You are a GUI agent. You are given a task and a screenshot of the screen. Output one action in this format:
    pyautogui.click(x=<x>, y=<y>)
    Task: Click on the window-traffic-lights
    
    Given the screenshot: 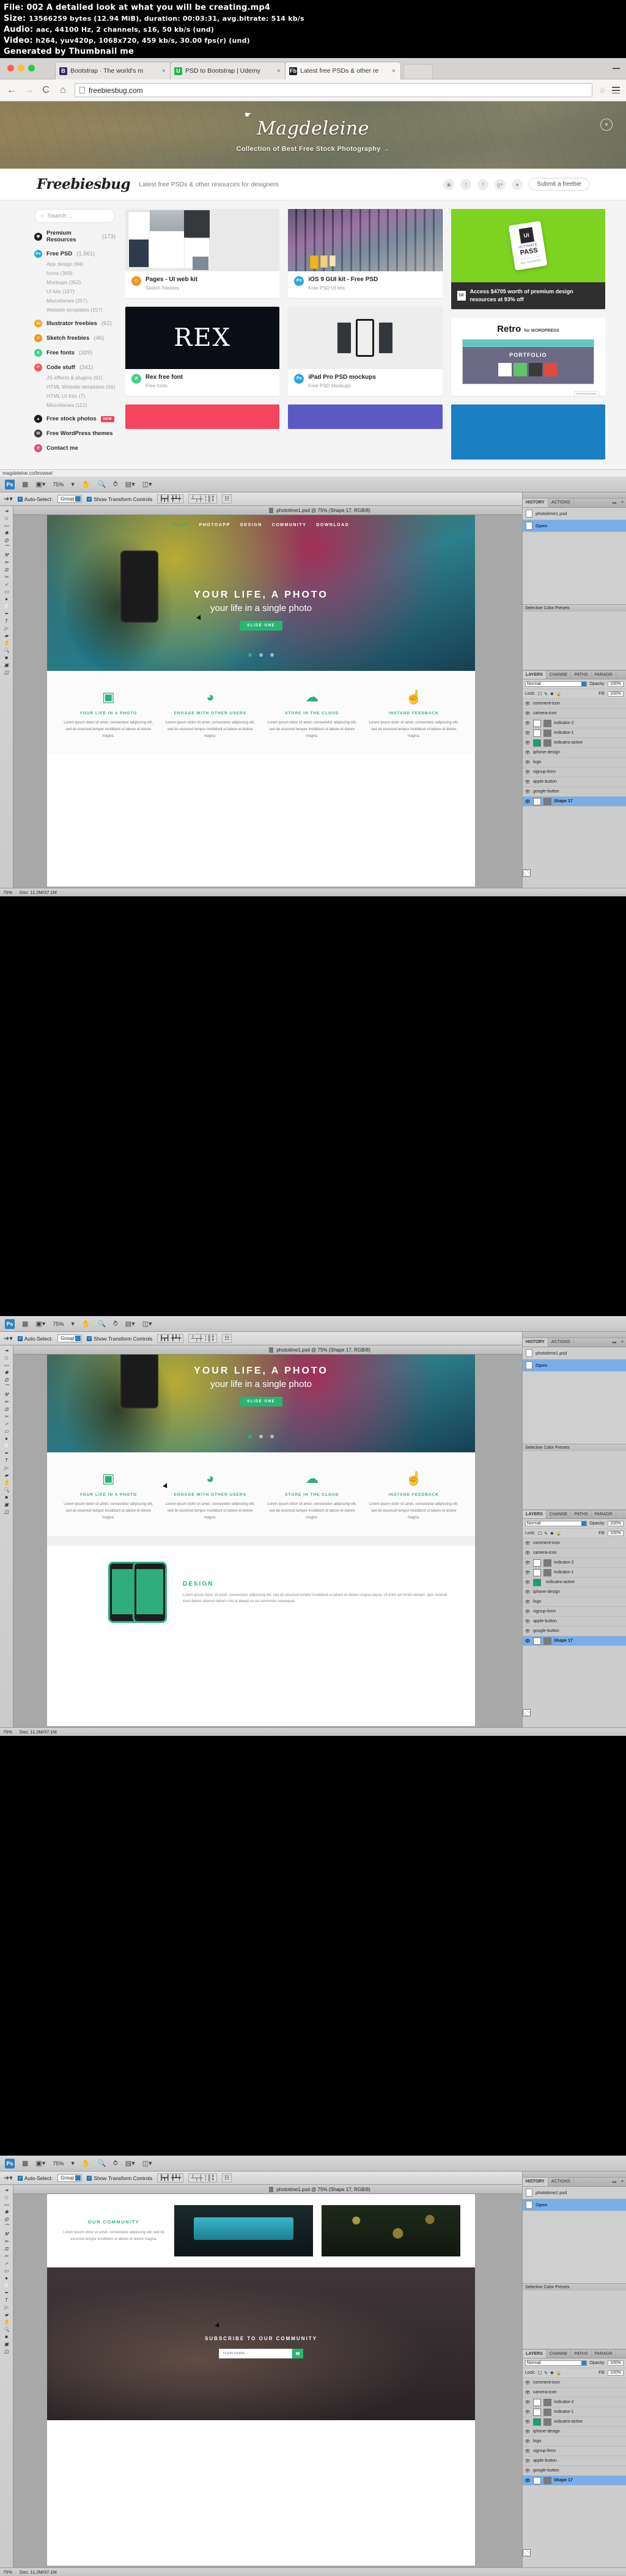 What is the action you would take?
    pyautogui.click(x=21, y=68)
    